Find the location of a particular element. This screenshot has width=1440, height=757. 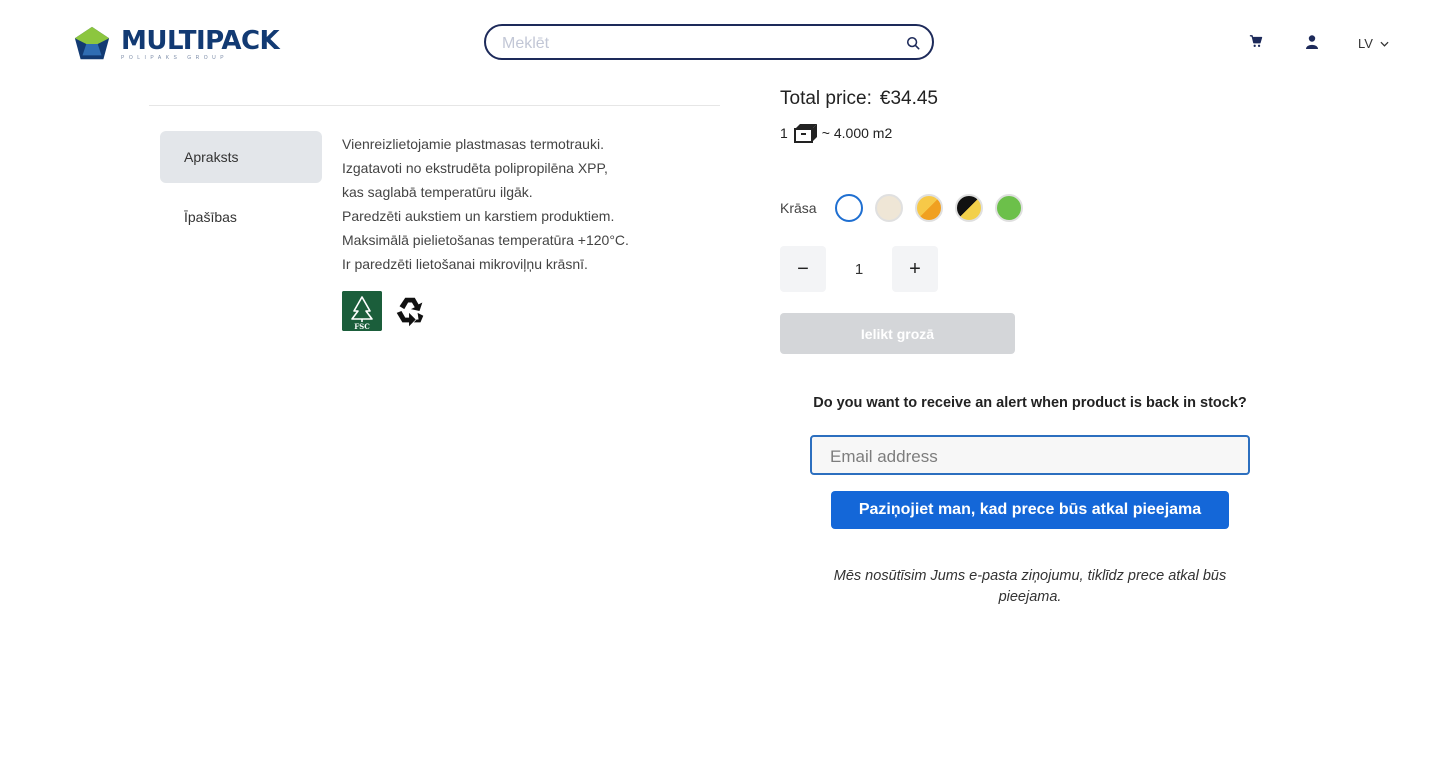

multipack-logo: MULTIPACK POLIPAKS GROUP is located at coordinates (176, 44).